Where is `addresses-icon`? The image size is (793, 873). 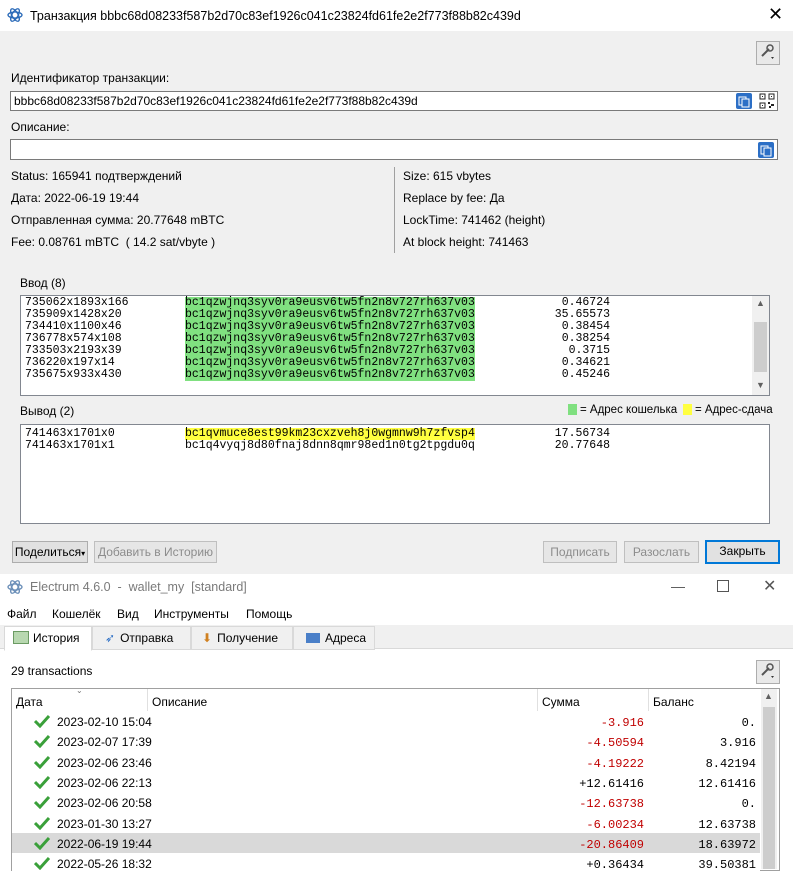 addresses-icon is located at coordinates (313, 638).